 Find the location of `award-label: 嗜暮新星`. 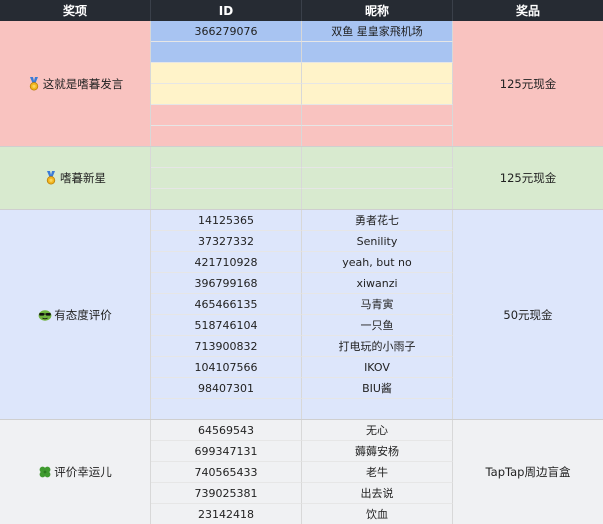

award-label: 嗜暮新星 is located at coordinates (83, 178).